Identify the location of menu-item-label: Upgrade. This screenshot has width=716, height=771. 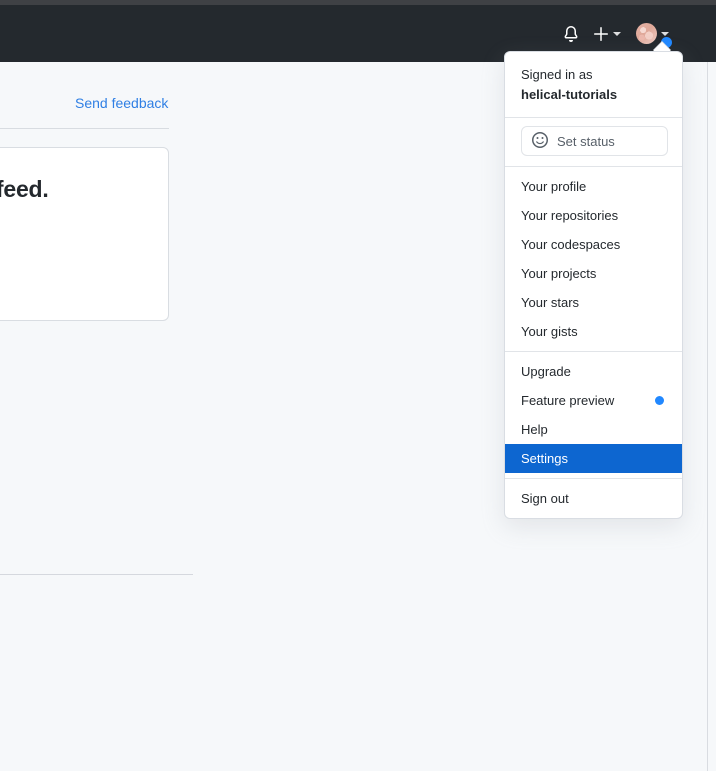
(546, 371).